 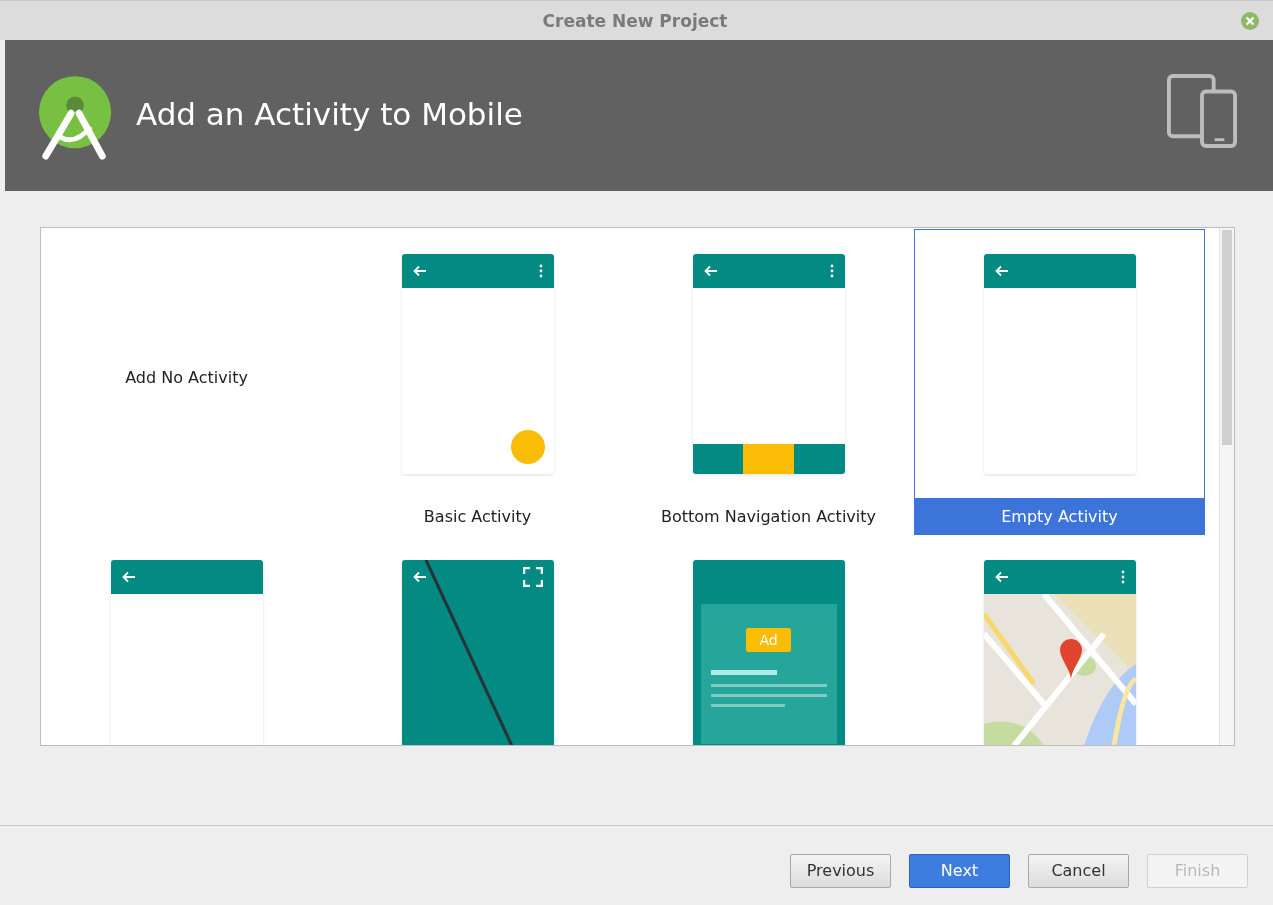 What do you see at coordinates (768, 640) in the screenshot?
I see `ad-badge: Ad` at bounding box center [768, 640].